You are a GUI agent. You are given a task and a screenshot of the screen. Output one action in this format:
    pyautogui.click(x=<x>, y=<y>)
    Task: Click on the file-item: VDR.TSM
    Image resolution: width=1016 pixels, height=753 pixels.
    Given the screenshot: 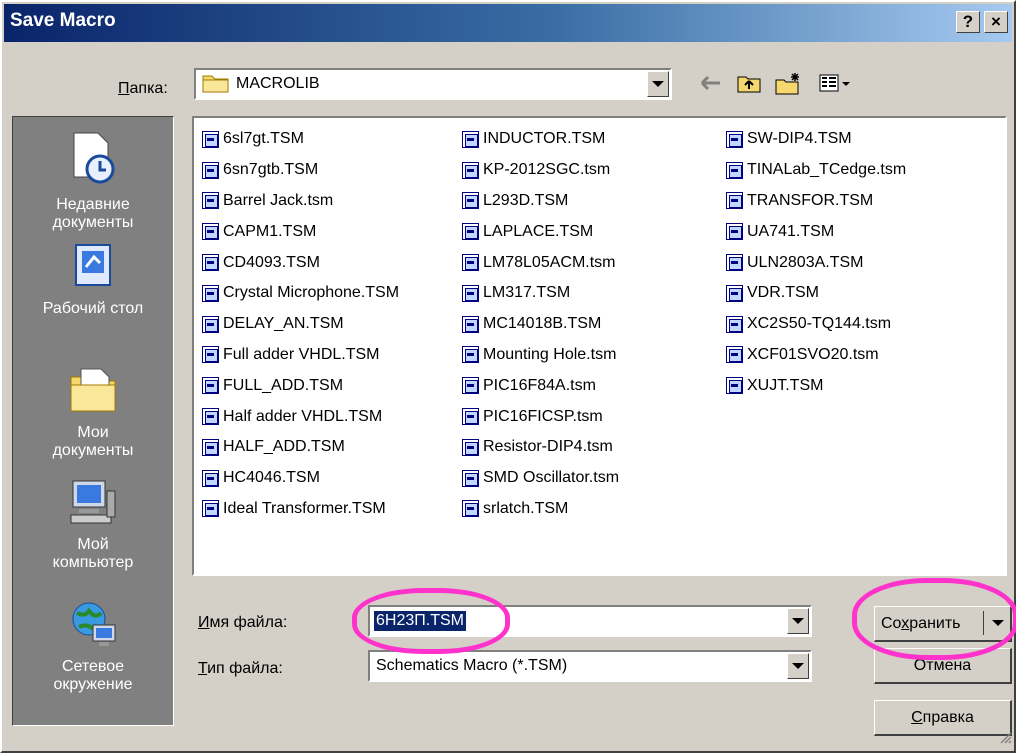 What is the action you would take?
    pyautogui.click(x=816, y=293)
    